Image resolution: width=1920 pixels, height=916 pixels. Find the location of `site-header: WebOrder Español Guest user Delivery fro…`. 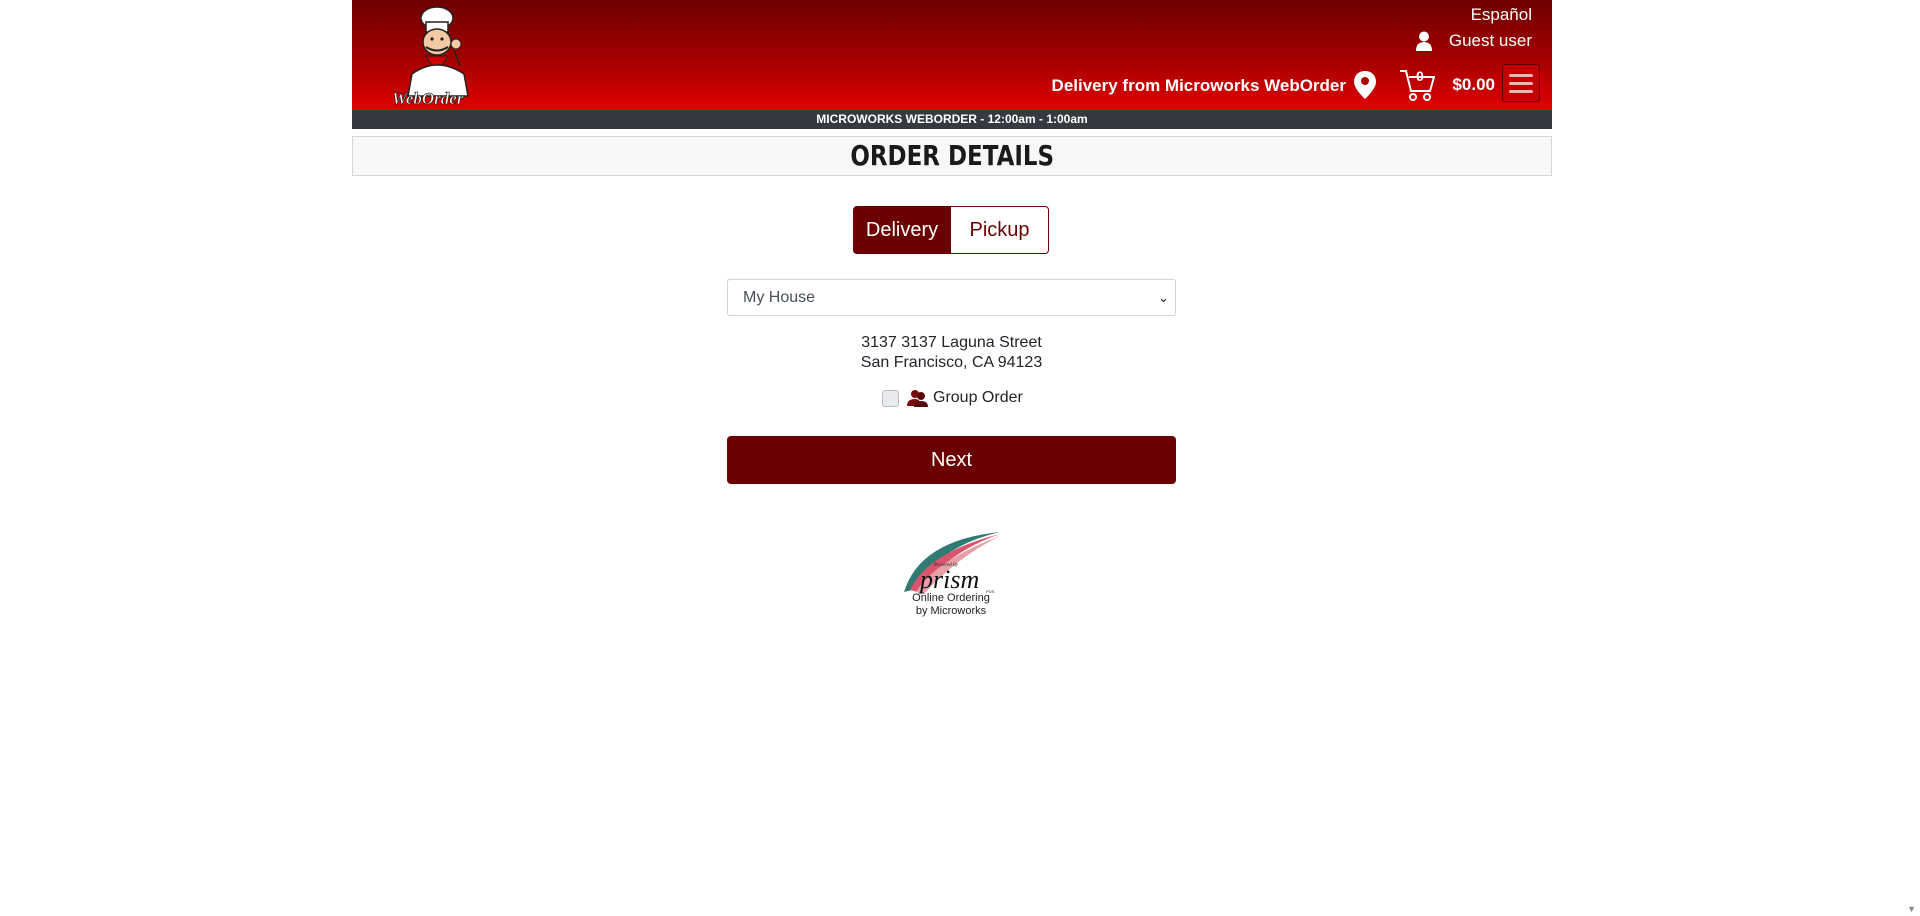

site-header: WebOrder Español Guest user Delivery fro… is located at coordinates (952, 55).